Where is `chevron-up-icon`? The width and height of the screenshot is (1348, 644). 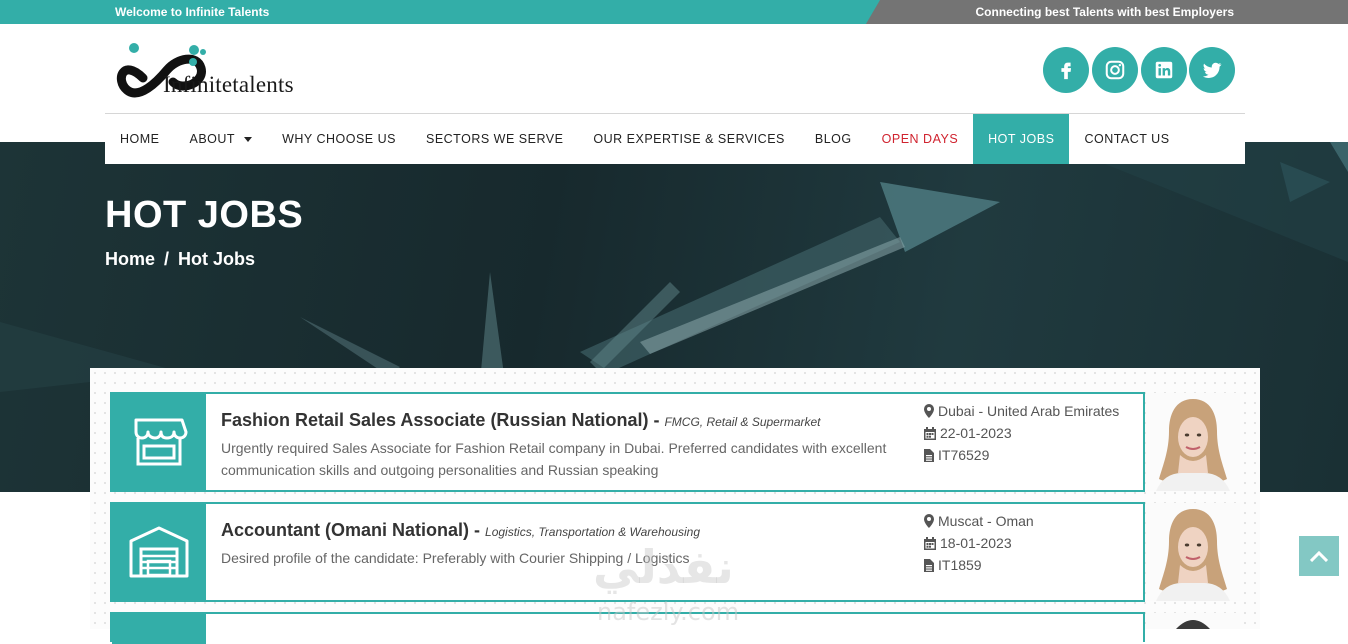
chevron-up-icon is located at coordinates (1319, 556).